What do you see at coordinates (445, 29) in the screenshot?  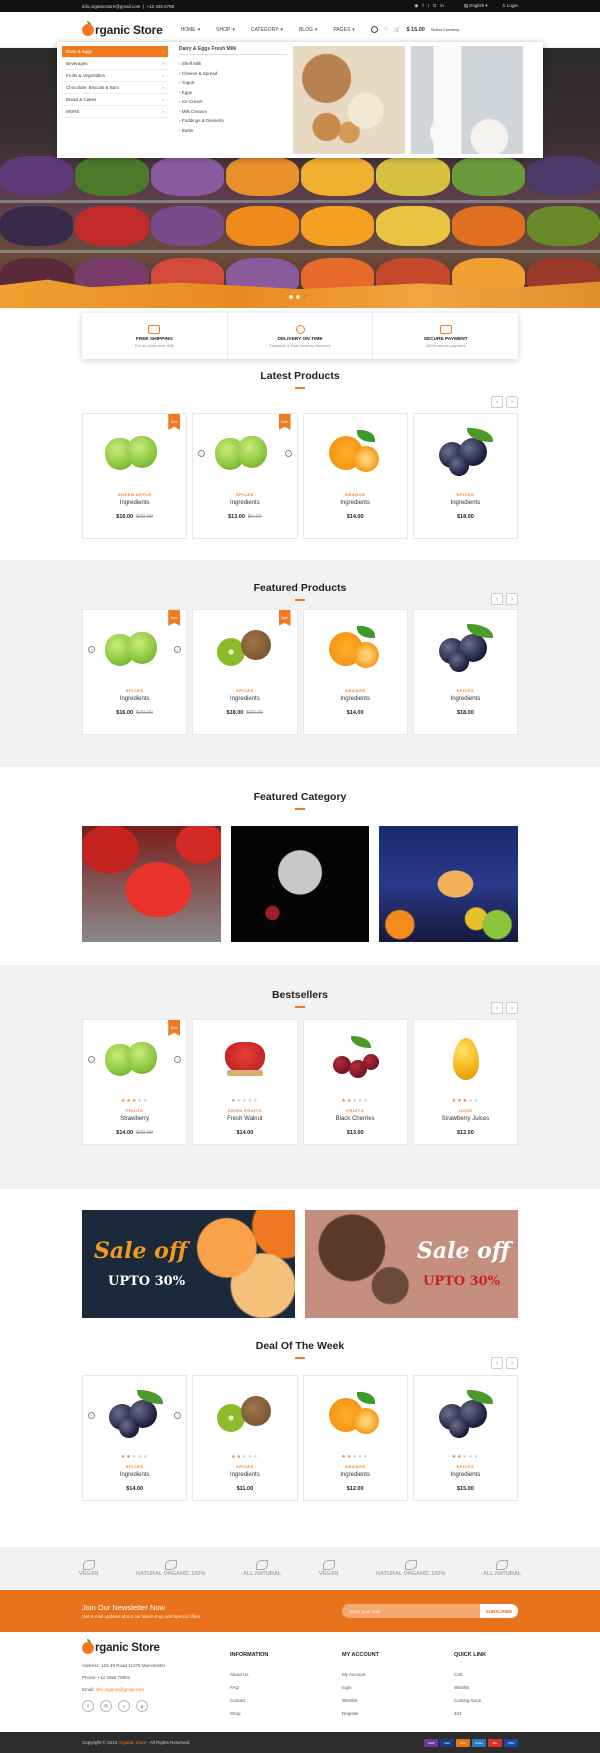 I see `currency-select: Select Currency` at bounding box center [445, 29].